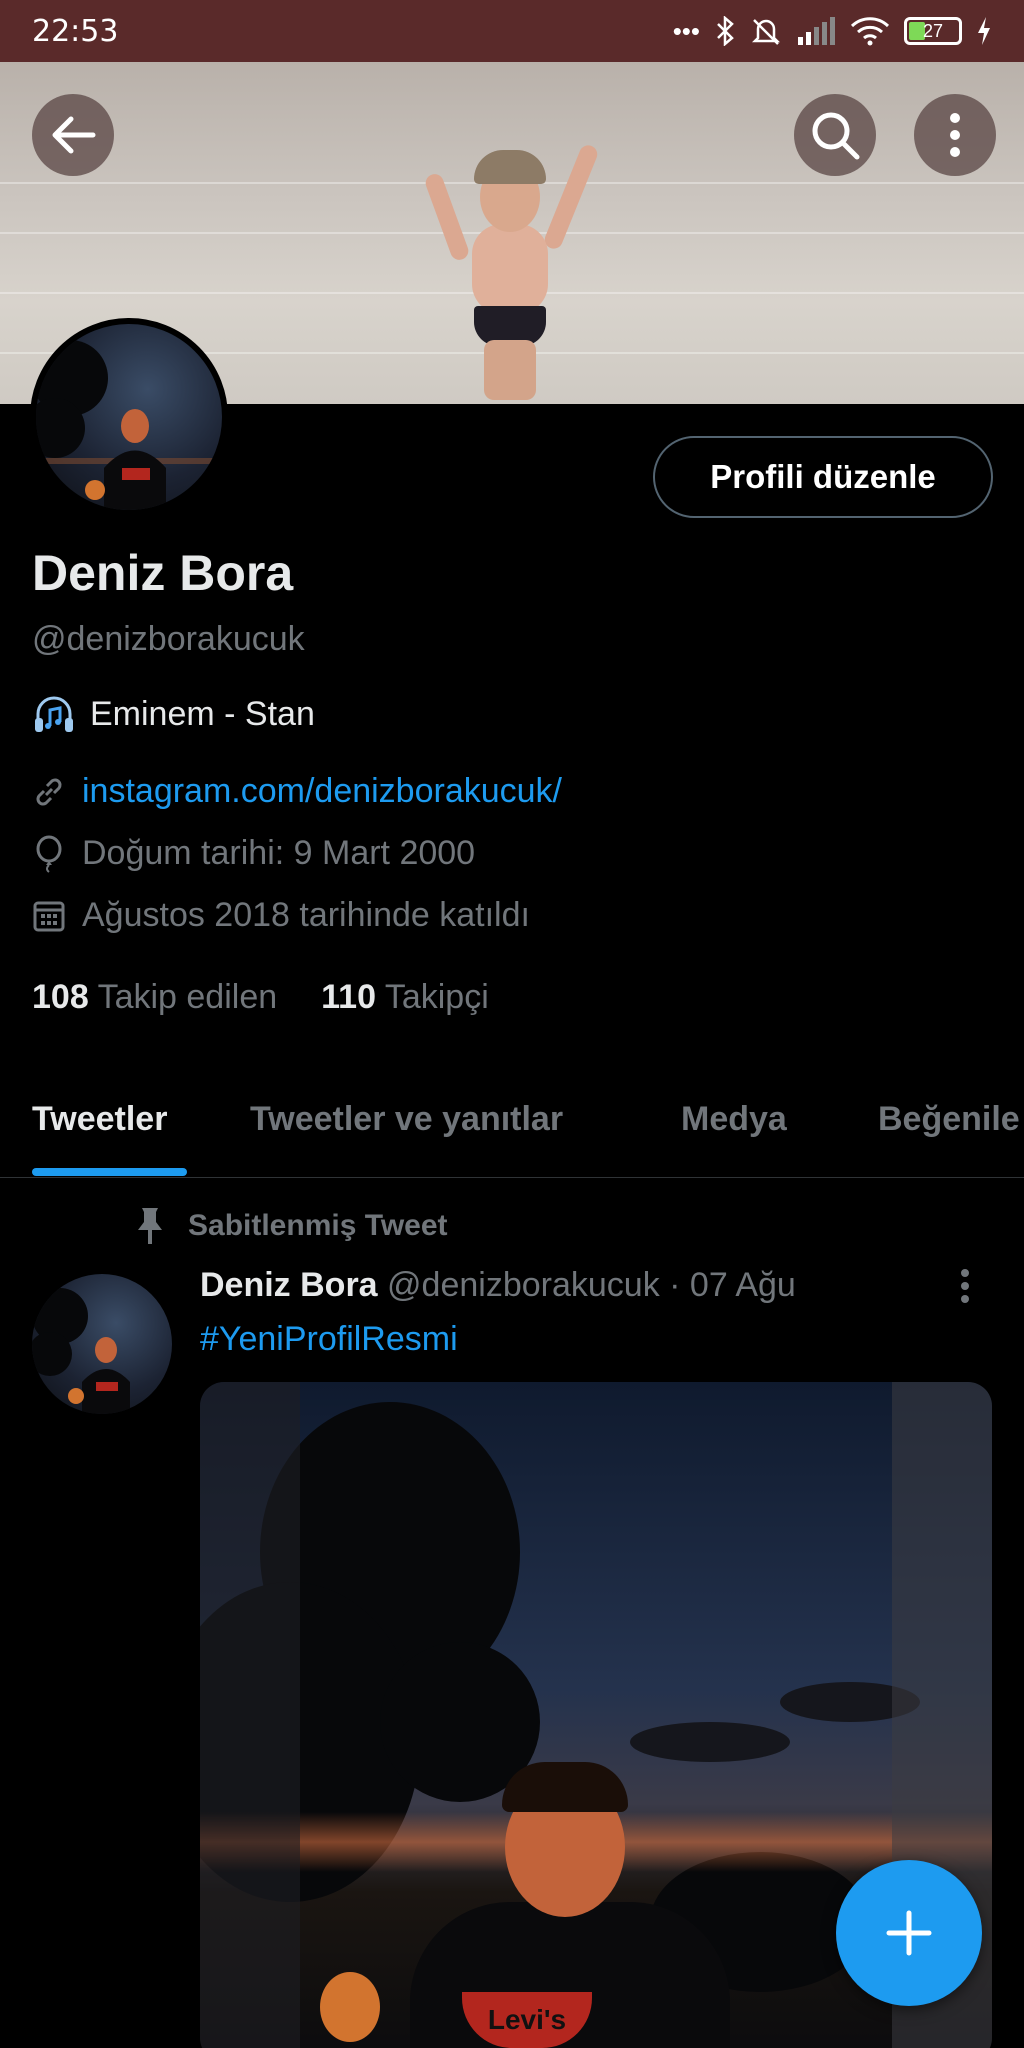  I want to click on tab-likes: Beğenile, so click(949, 1119).